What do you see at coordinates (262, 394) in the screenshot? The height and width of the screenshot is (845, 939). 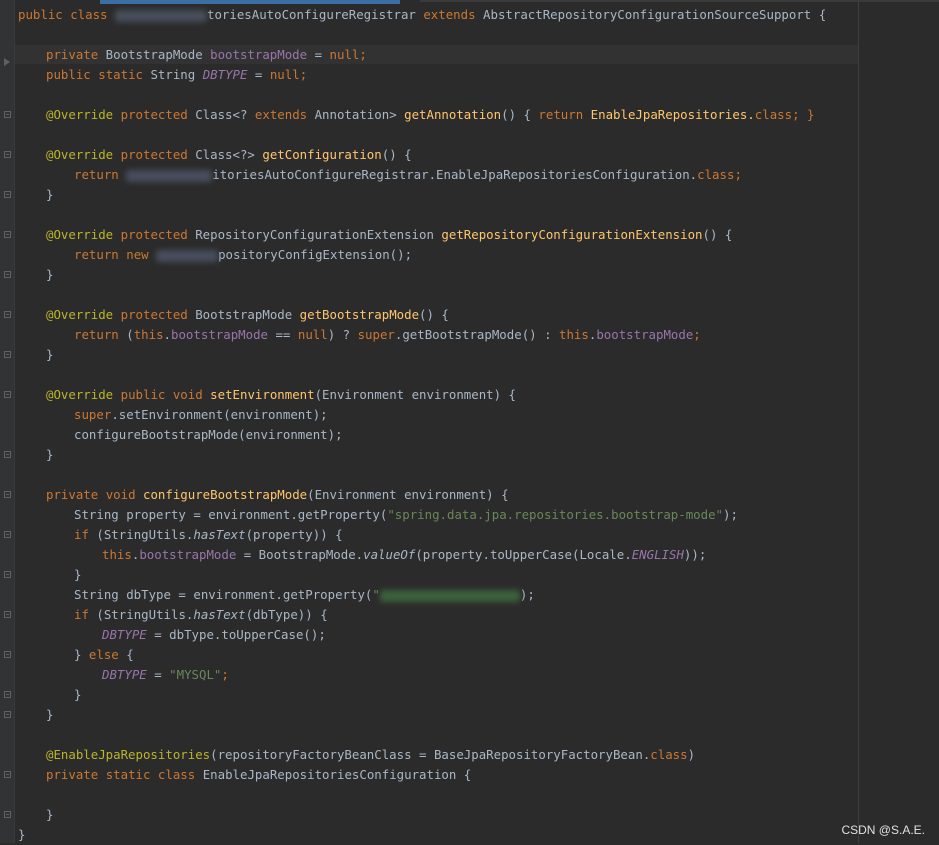 I see `method-name: setEnvironment` at bounding box center [262, 394].